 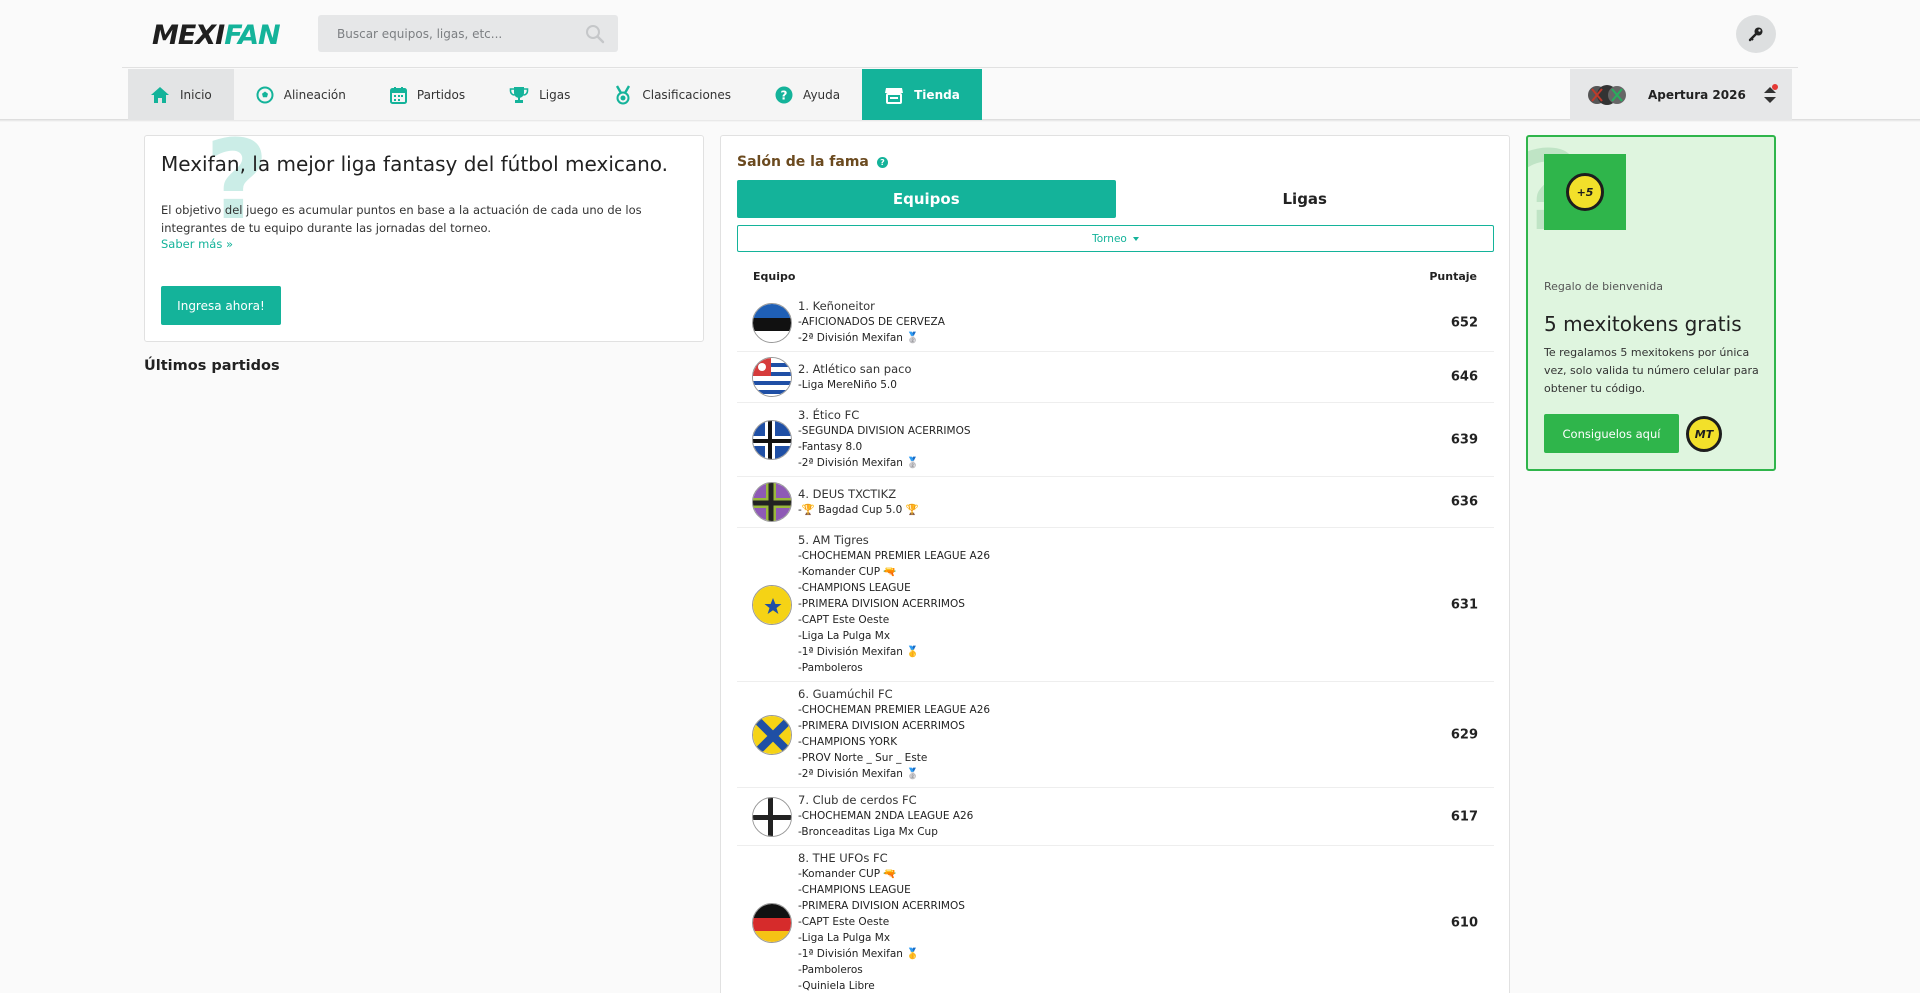 What do you see at coordinates (1770, 95) in the screenshot?
I see `sort-icon` at bounding box center [1770, 95].